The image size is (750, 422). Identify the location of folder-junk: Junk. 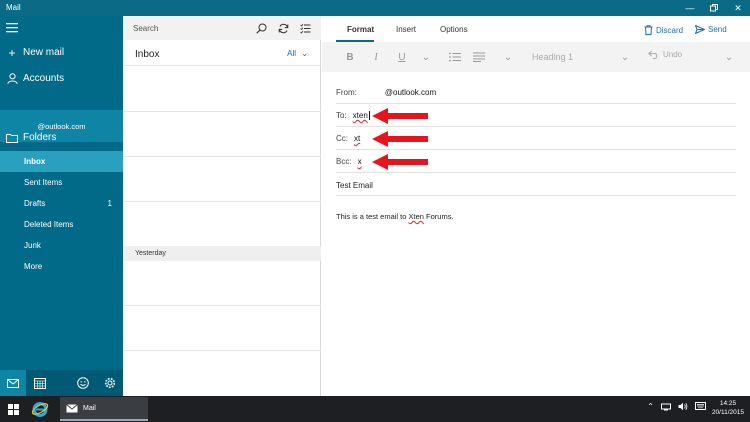
(61, 245).